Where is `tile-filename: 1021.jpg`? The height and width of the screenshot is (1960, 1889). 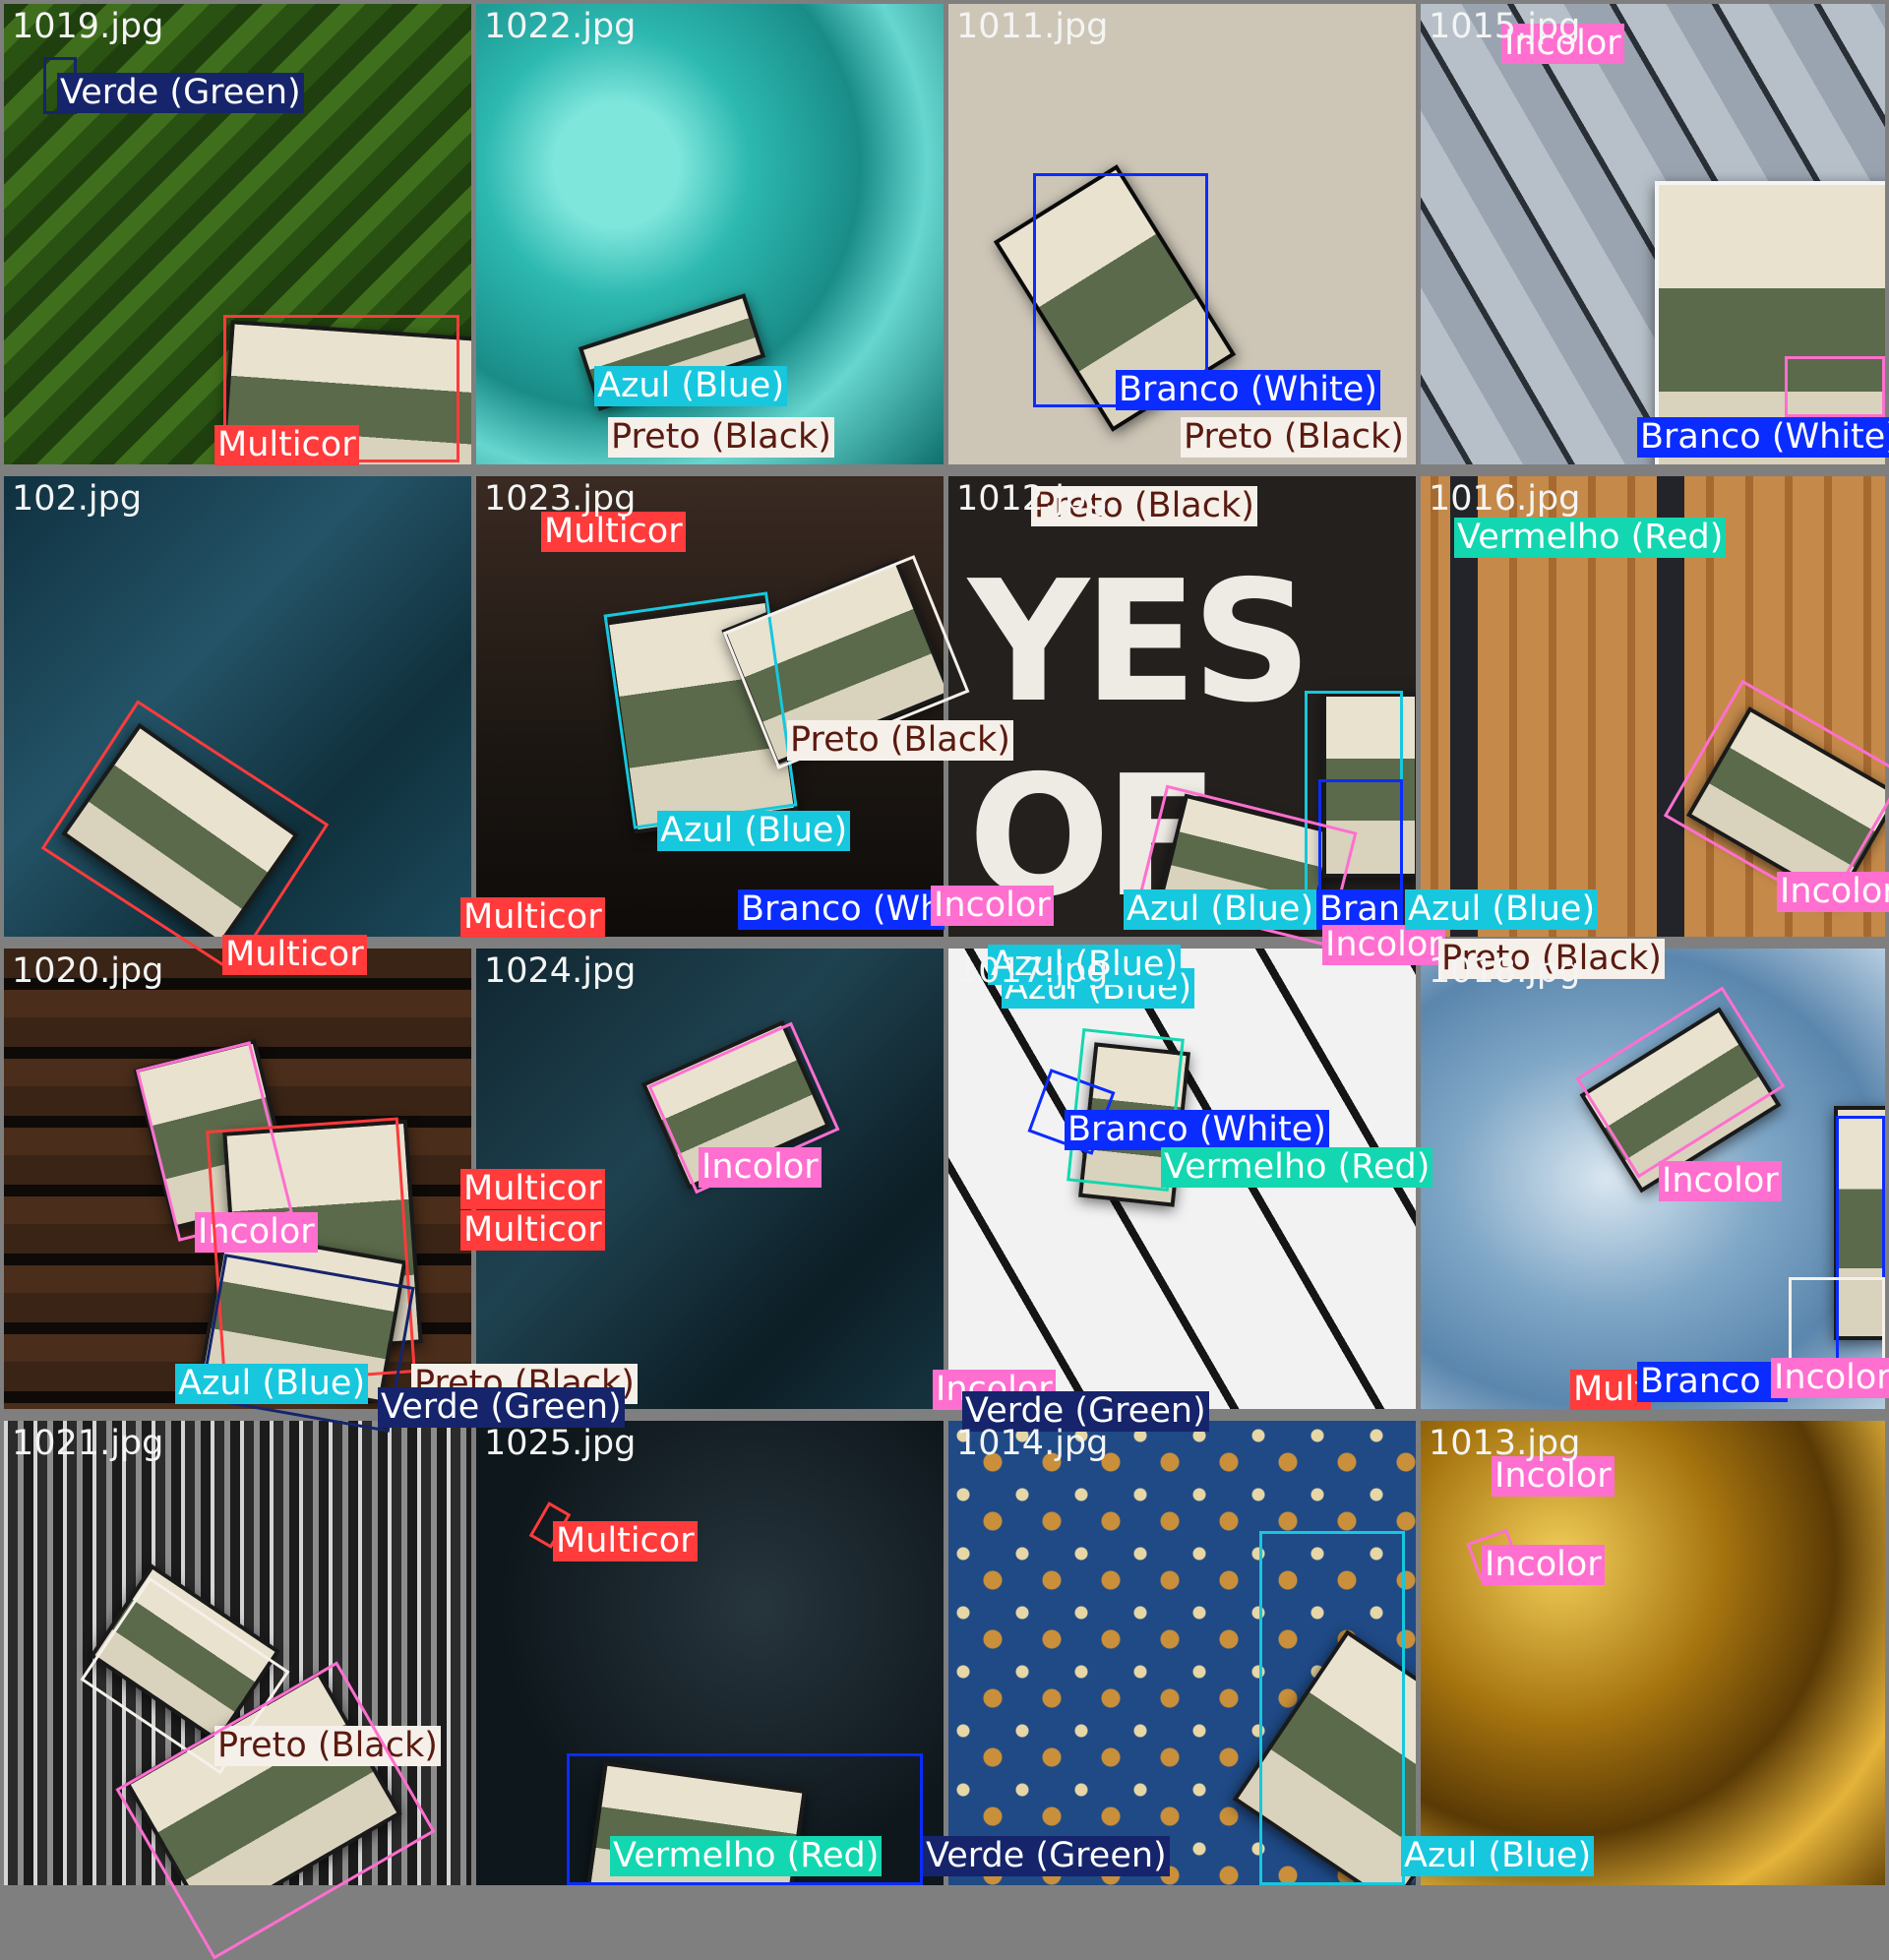
tile-filename: 1021.jpg is located at coordinates (88, 1443).